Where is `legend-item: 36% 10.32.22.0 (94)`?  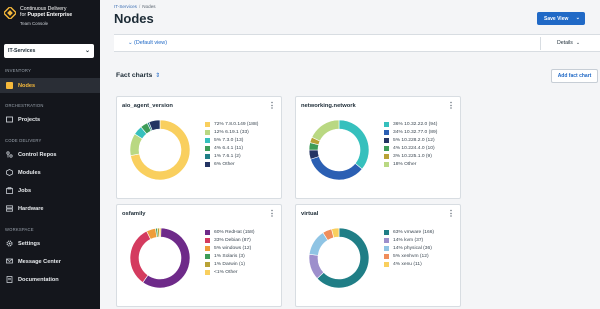 legend-item: 36% 10.32.22.0 (94) is located at coordinates (410, 124).